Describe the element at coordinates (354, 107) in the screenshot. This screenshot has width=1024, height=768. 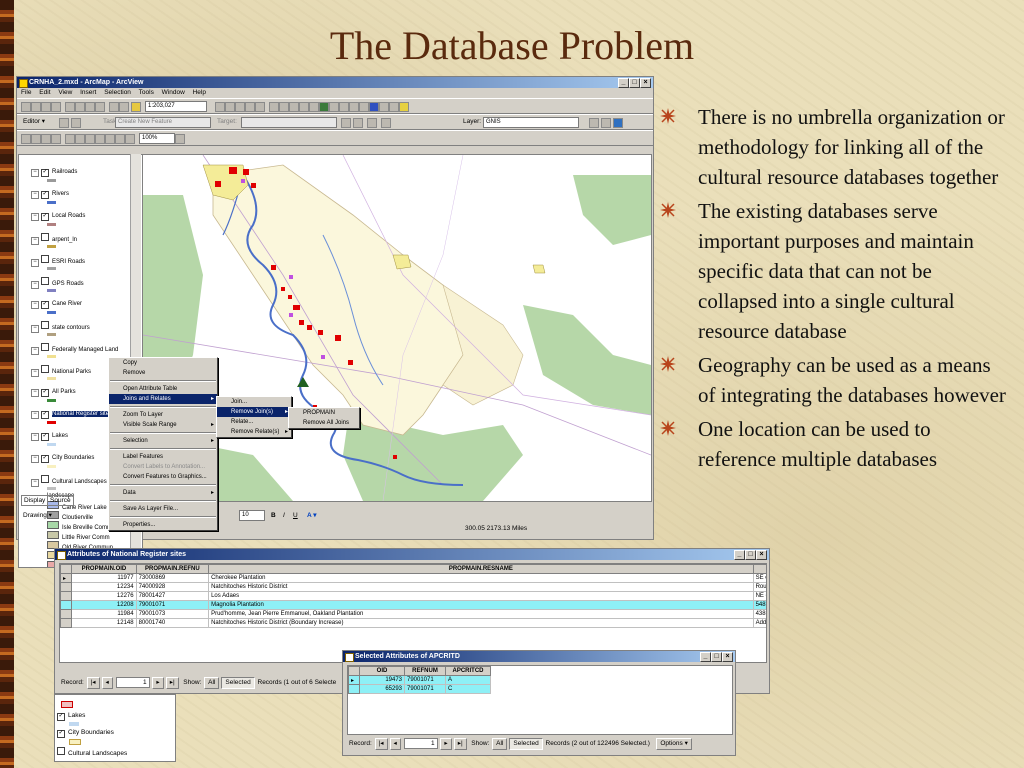
I see `select-features-icon` at that location.